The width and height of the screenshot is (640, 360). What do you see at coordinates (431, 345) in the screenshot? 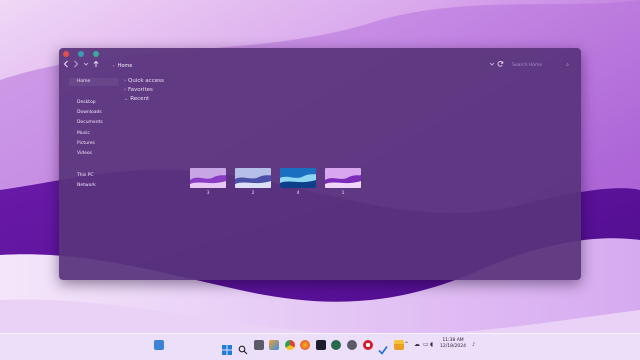
I see `volume-icon: ◖` at bounding box center [431, 345].